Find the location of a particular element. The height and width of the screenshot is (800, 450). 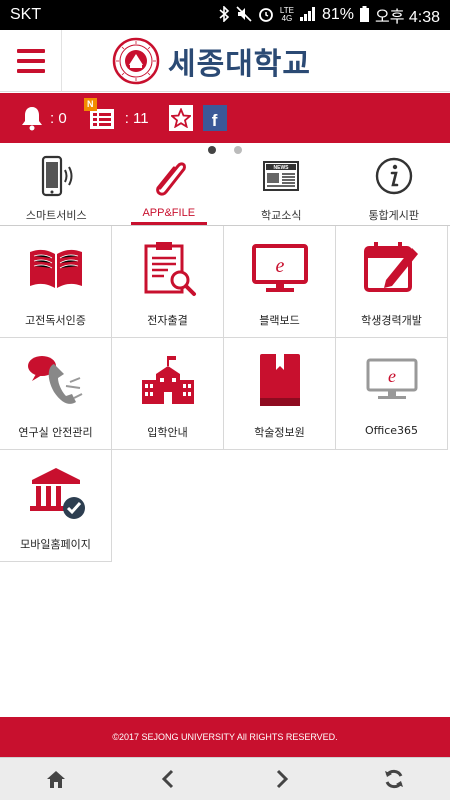

refresh-button is located at coordinates (394, 779).